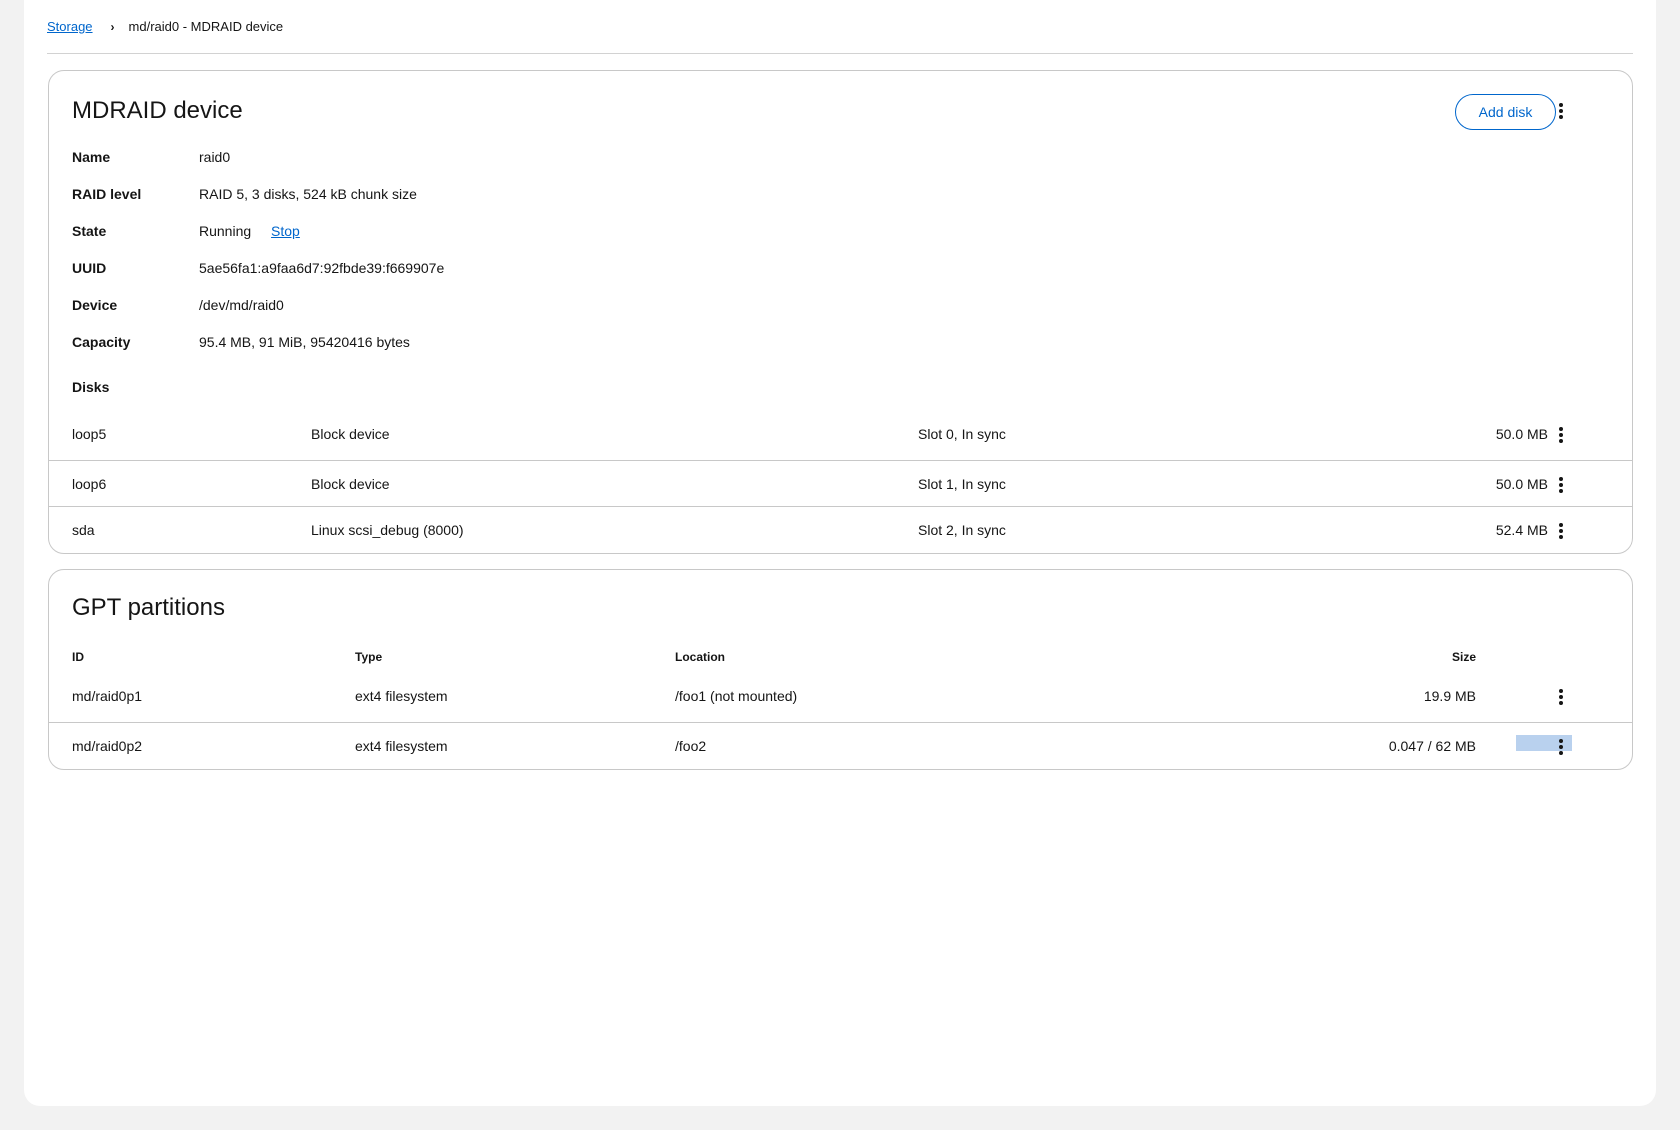 The width and height of the screenshot is (1680, 1130). What do you see at coordinates (83, 530) in the screenshot?
I see `disk-name: sda` at bounding box center [83, 530].